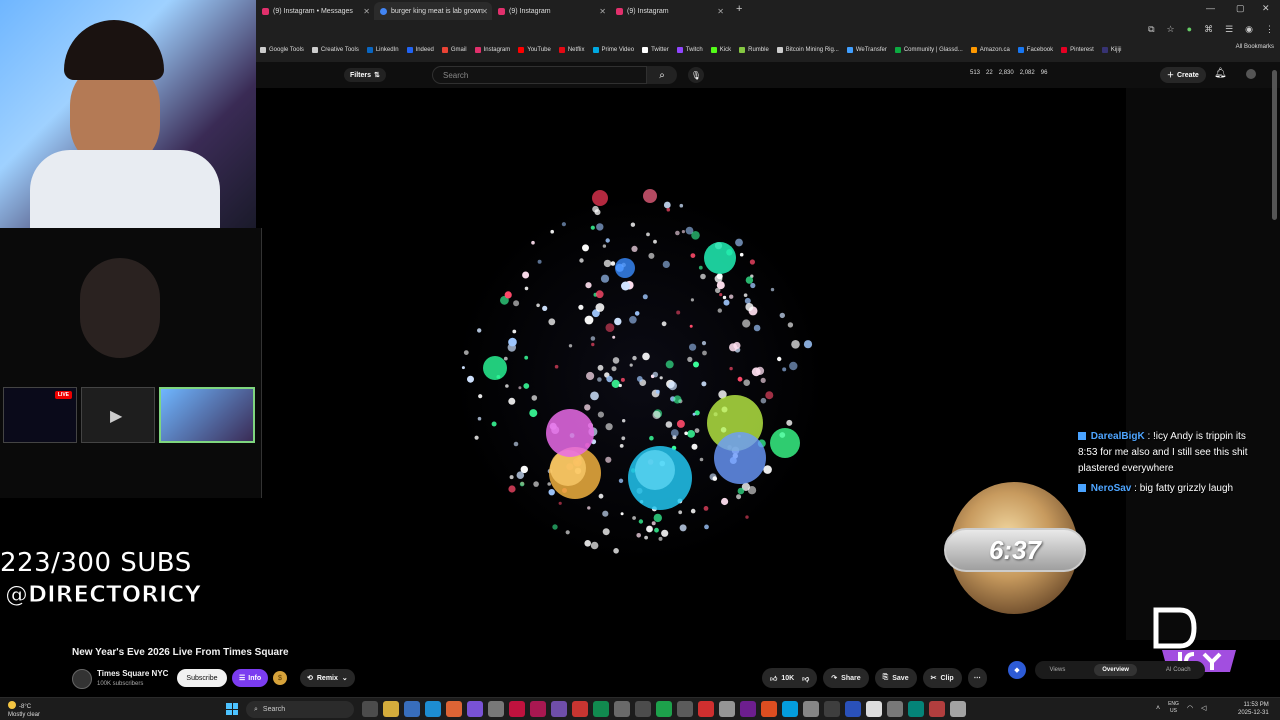 This screenshot has height=720, width=1280. Describe the element at coordinates (1229, 29) in the screenshot. I see `menu-icon: ☰` at that location.